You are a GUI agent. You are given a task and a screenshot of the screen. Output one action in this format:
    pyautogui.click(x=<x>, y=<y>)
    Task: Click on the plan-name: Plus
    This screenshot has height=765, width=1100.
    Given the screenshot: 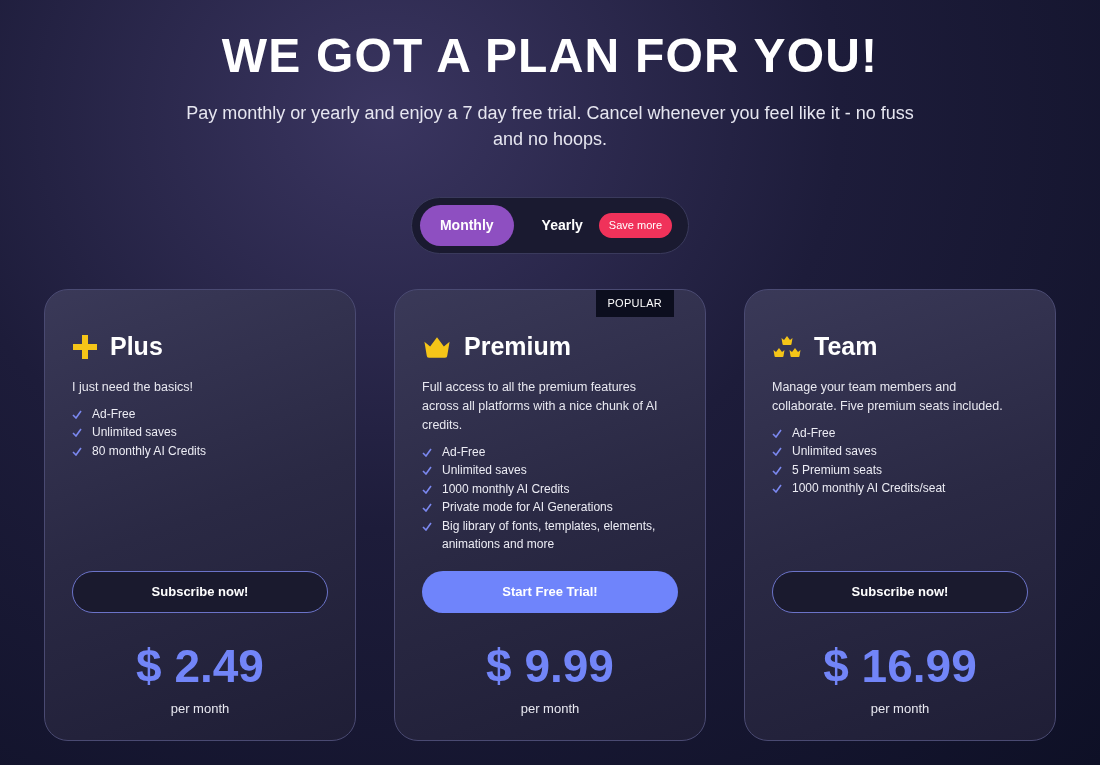 What is the action you would take?
    pyautogui.click(x=136, y=346)
    